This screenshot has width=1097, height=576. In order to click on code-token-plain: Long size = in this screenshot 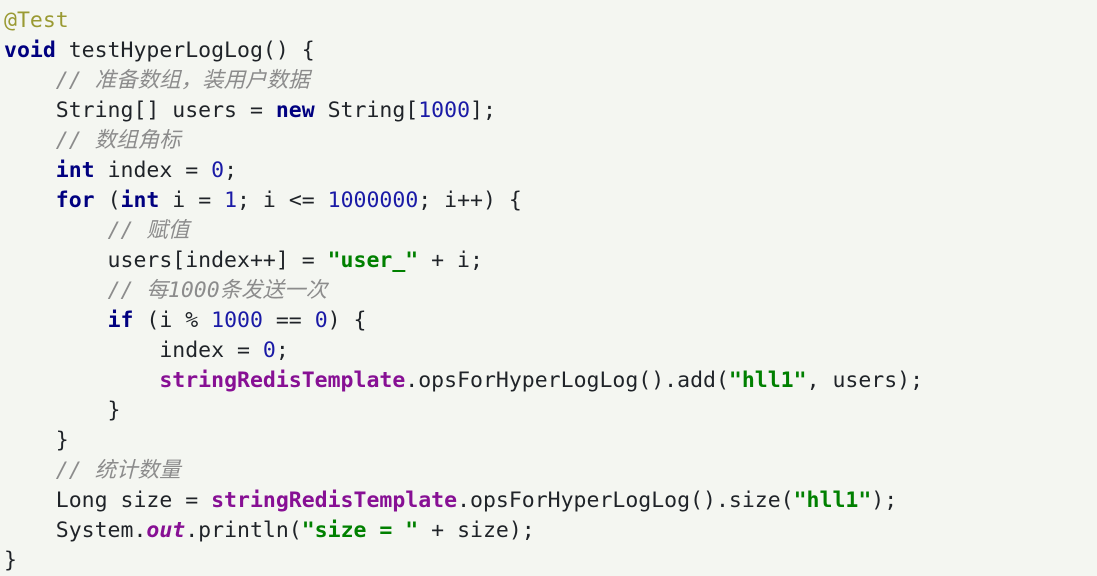, I will do `click(108, 500)`.